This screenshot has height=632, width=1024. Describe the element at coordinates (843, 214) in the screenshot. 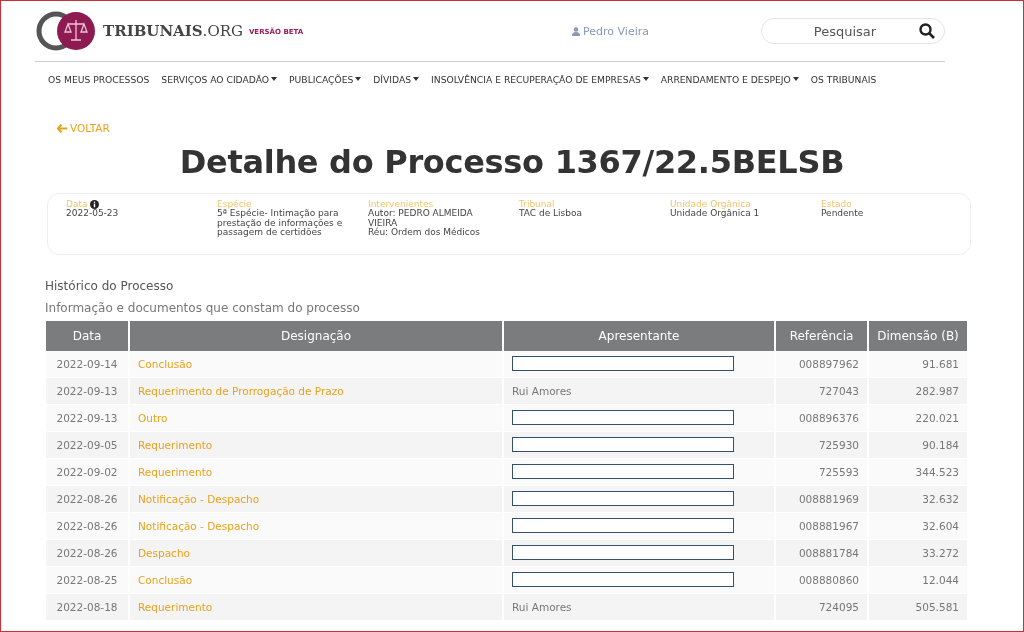

I see `field-value: Pendente` at that location.